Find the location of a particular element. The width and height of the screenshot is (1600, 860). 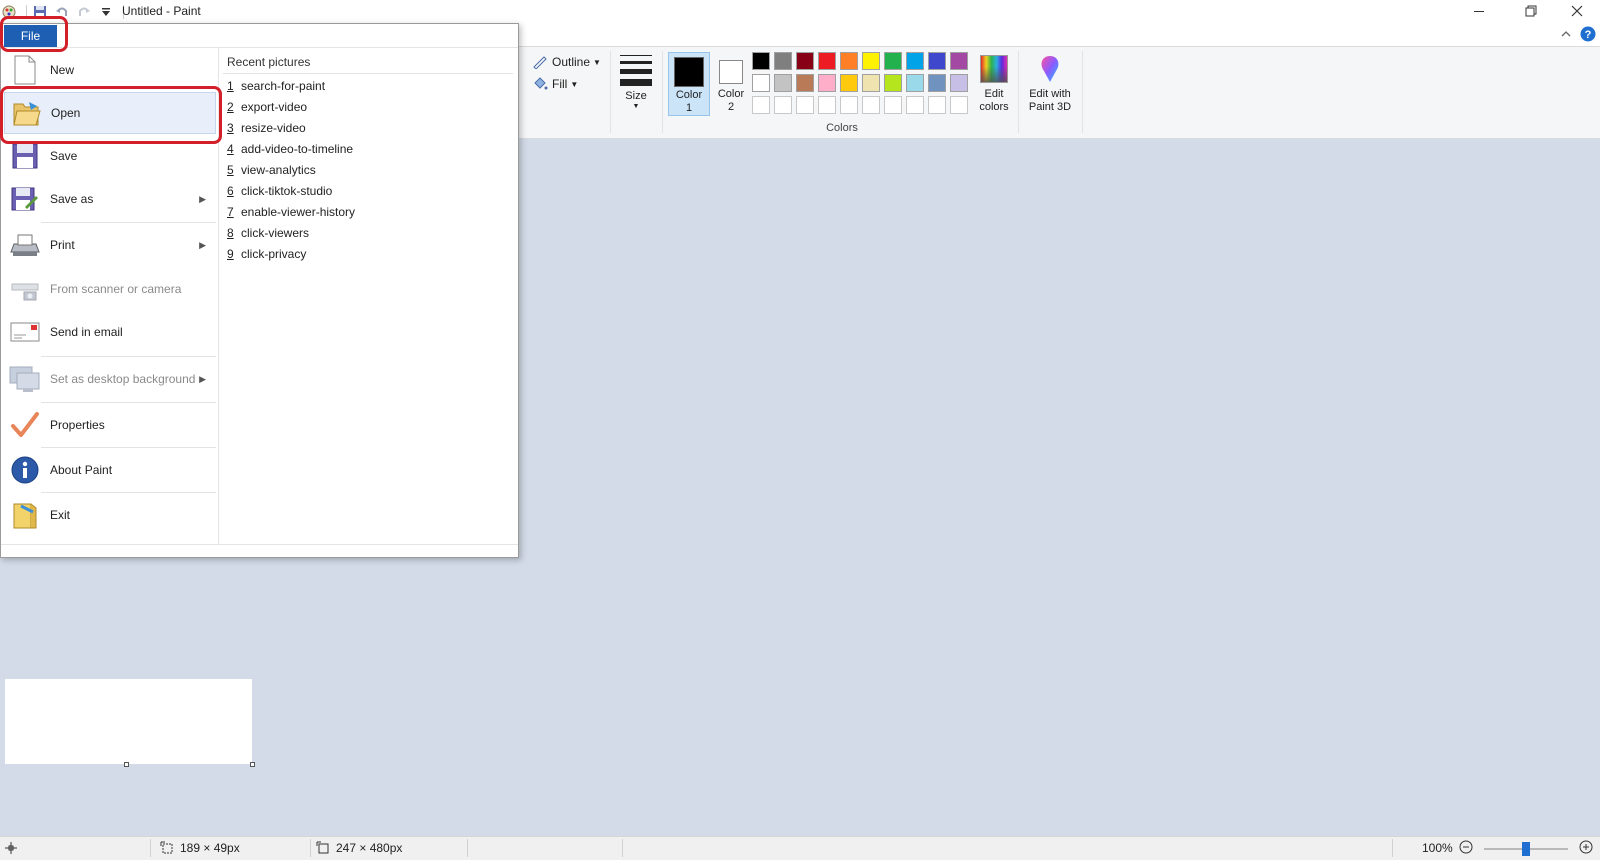

recent-picture-item: 5 view-analytics is located at coordinates (271, 170).